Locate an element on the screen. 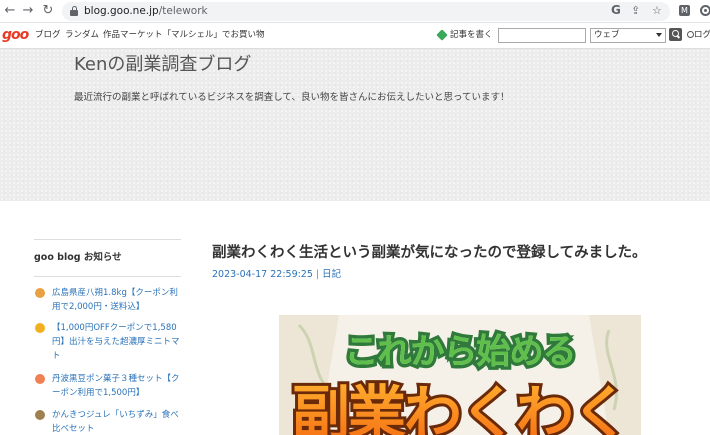 The height and width of the screenshot is (435, 710). lock-icon is located at coordinates (74, 11).